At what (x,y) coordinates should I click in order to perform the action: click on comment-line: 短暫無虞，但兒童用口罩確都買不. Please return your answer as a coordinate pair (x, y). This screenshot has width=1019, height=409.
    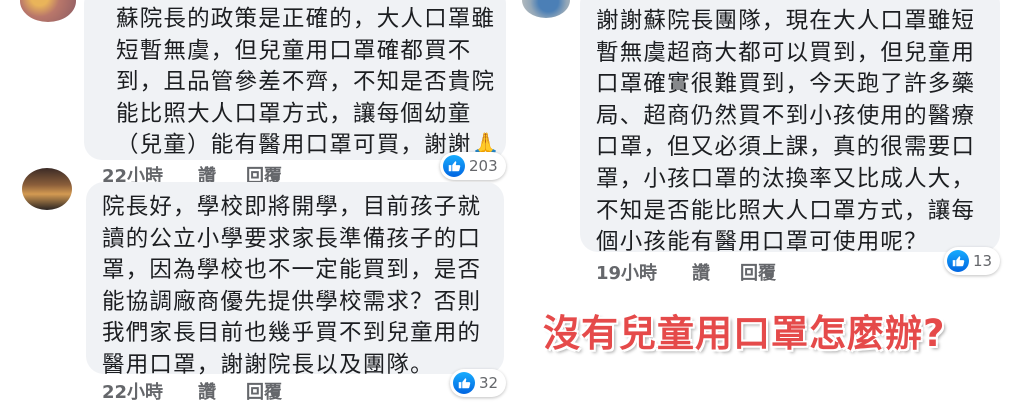
    Looking at the image, I should click on (294, 50).